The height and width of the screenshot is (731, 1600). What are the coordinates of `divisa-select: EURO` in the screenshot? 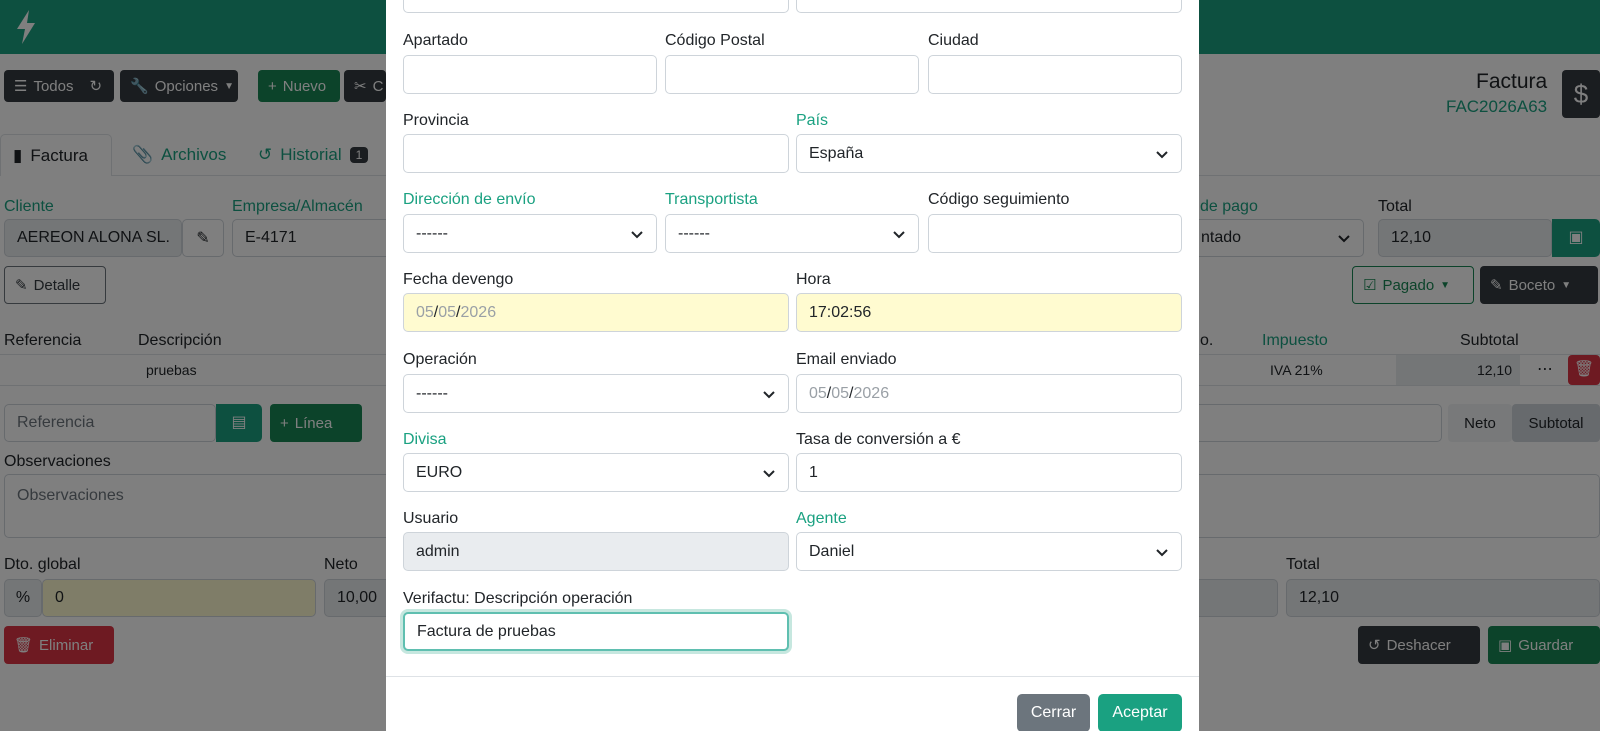 It's located at (596, 472).